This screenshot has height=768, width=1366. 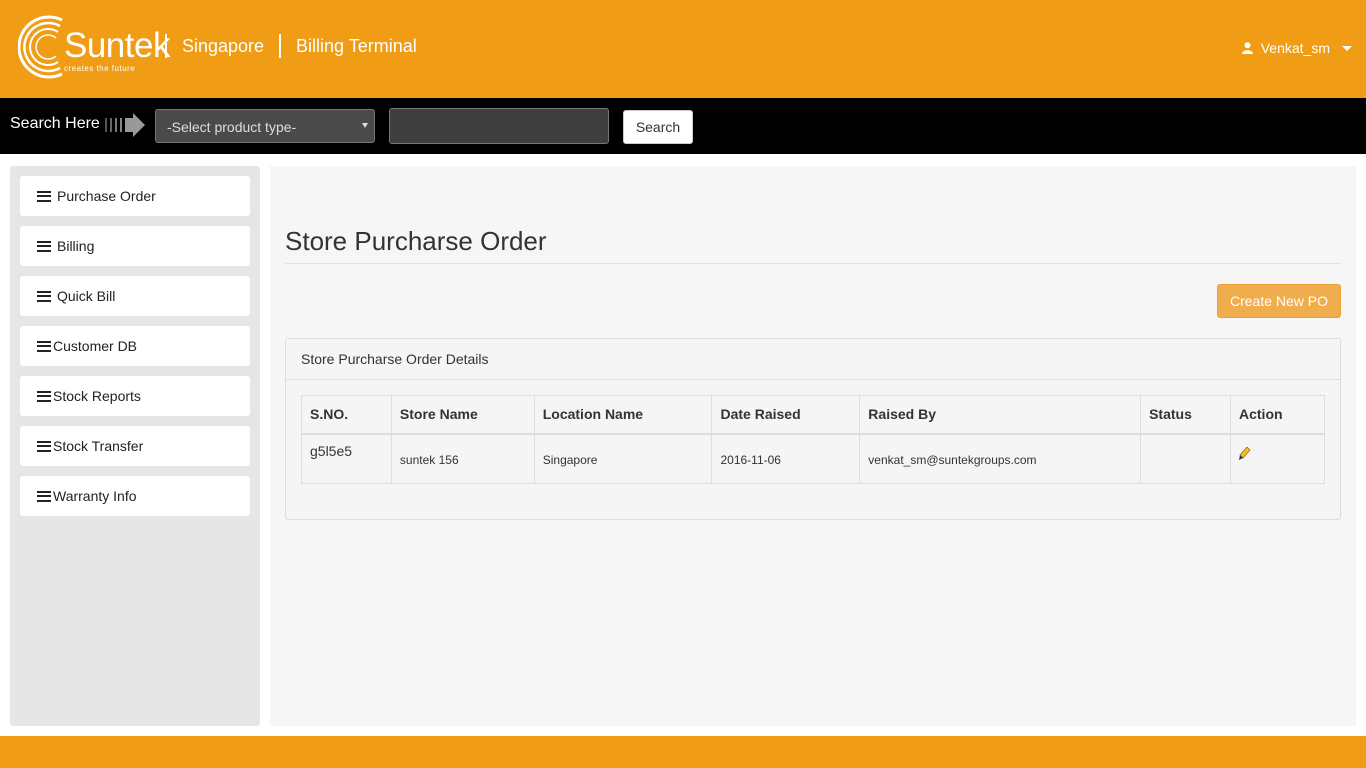 I want to click on panel-heading: Store Purcharse Order Details, so click(x=813, y=359).